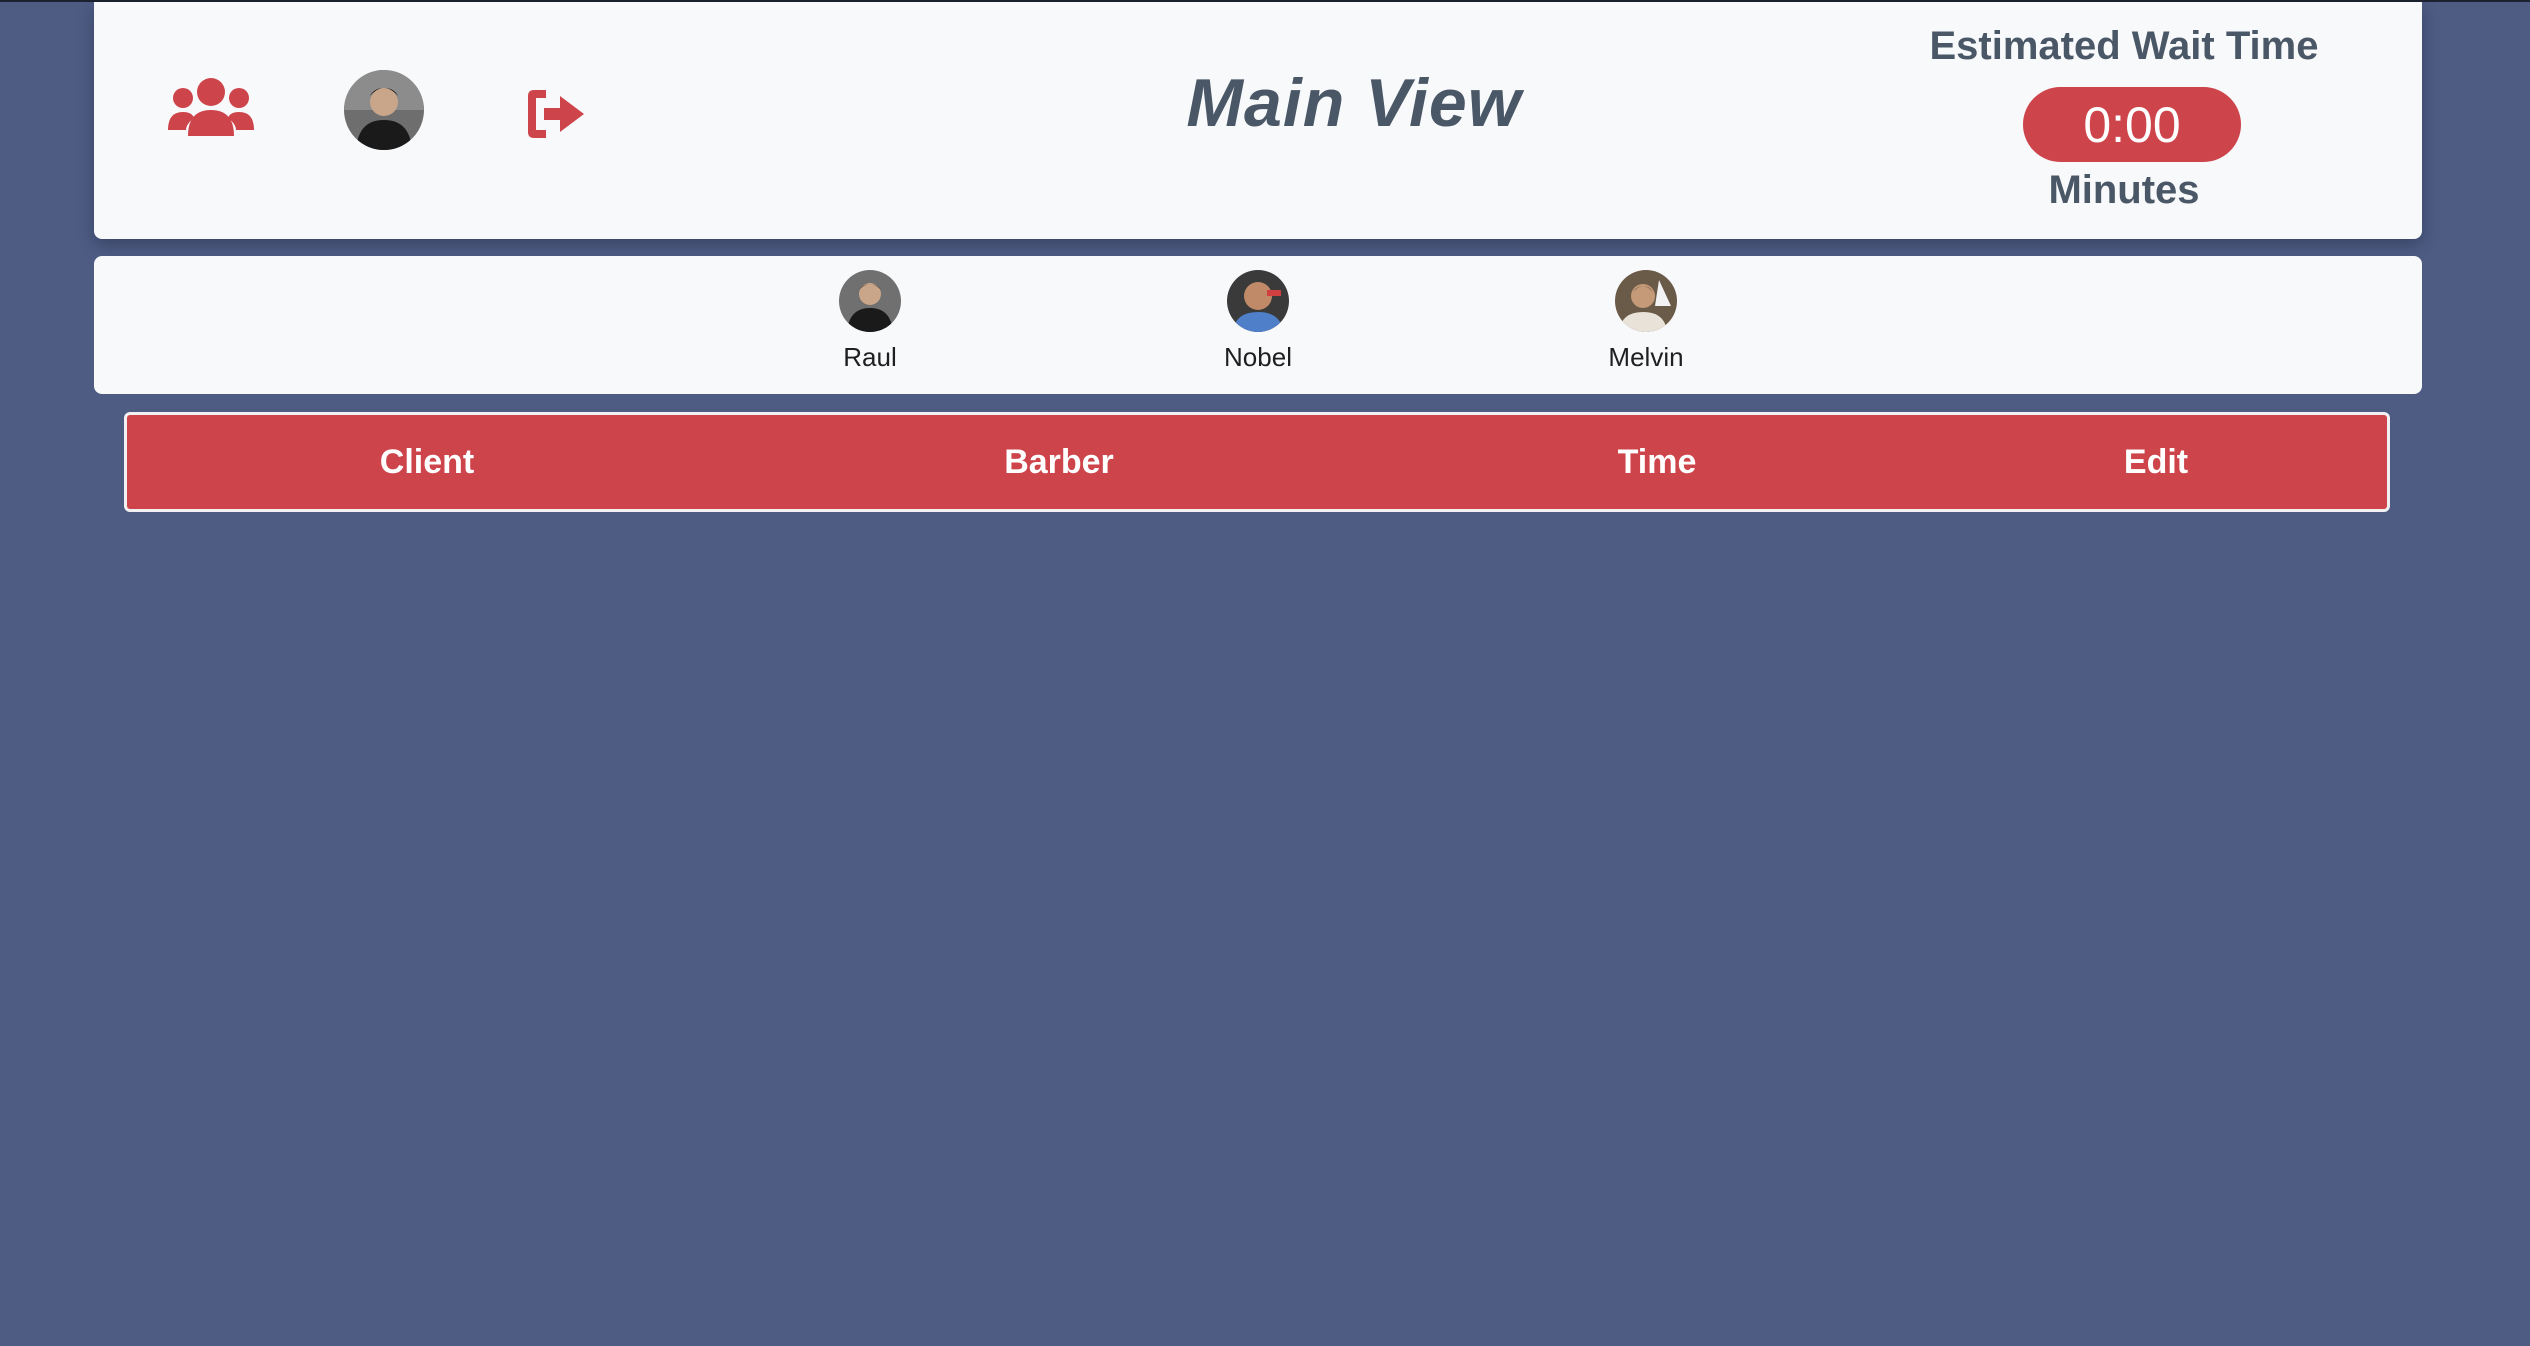 The height and width of the screenshot is (1346, 2530). I want to click on column-barber: Barber, so click(1059, 461).